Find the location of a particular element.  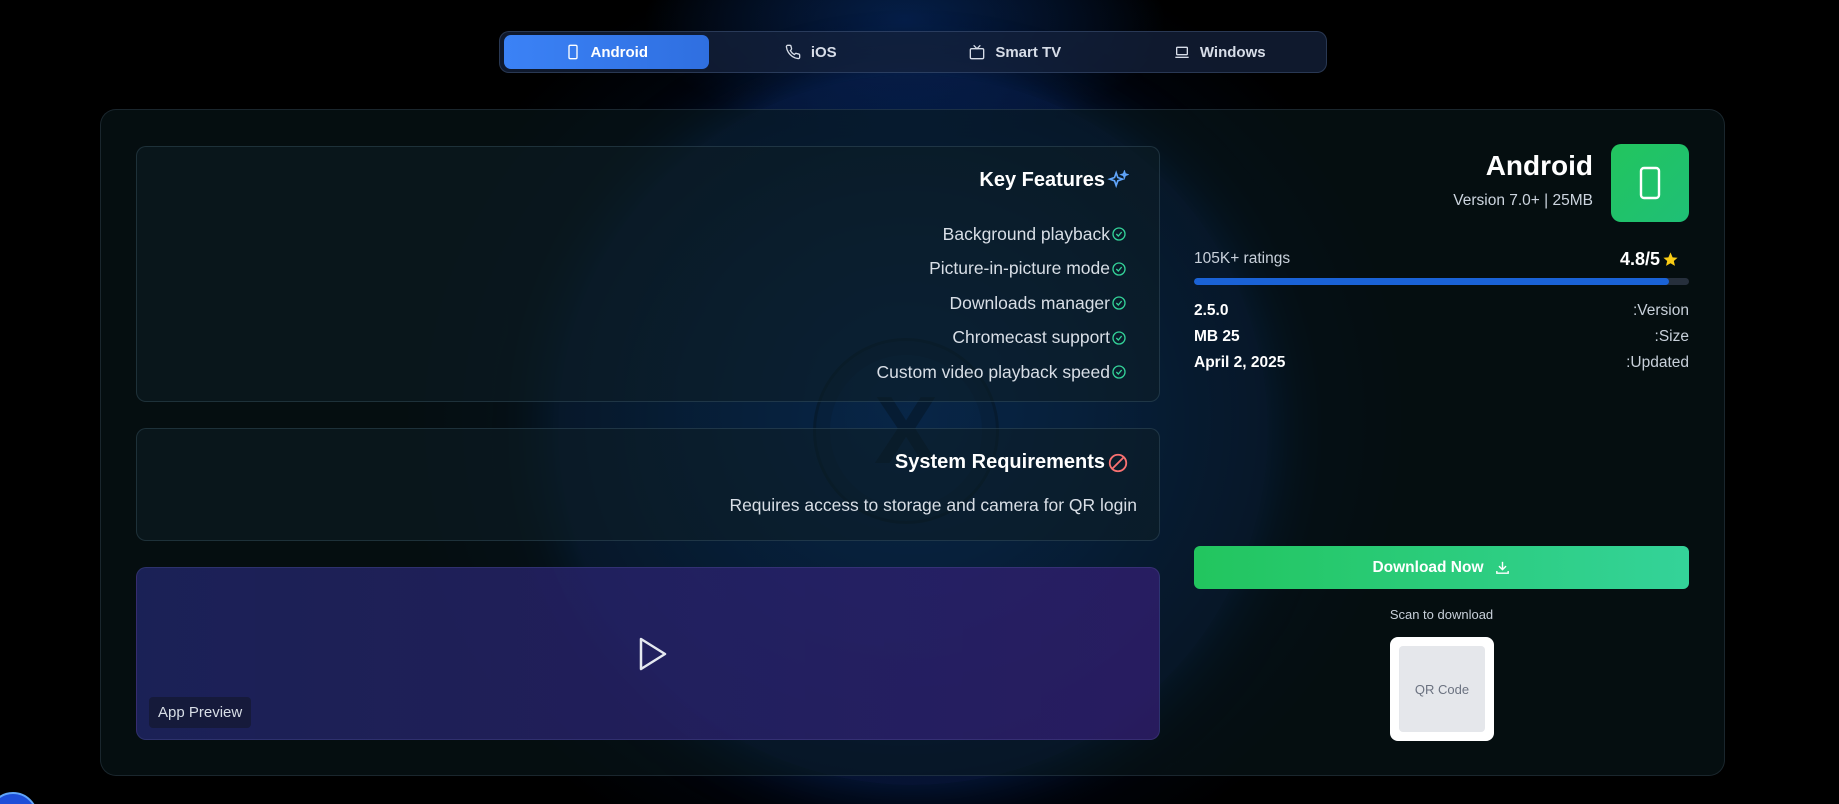

rating-score: 4.8/5 is located at coordinates (1649, 259).